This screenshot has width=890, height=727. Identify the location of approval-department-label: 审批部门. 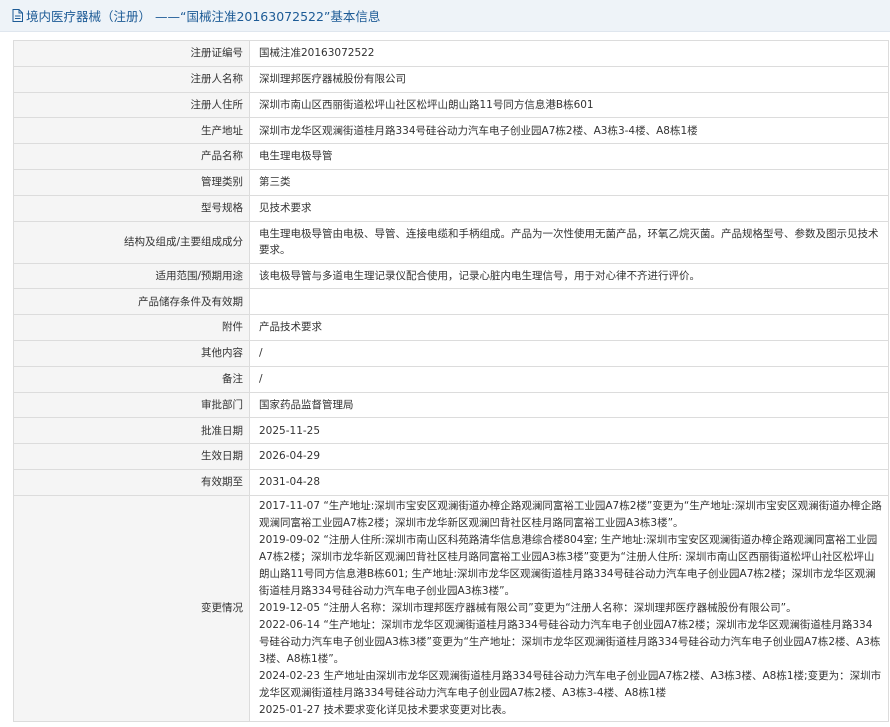
(131, 405).